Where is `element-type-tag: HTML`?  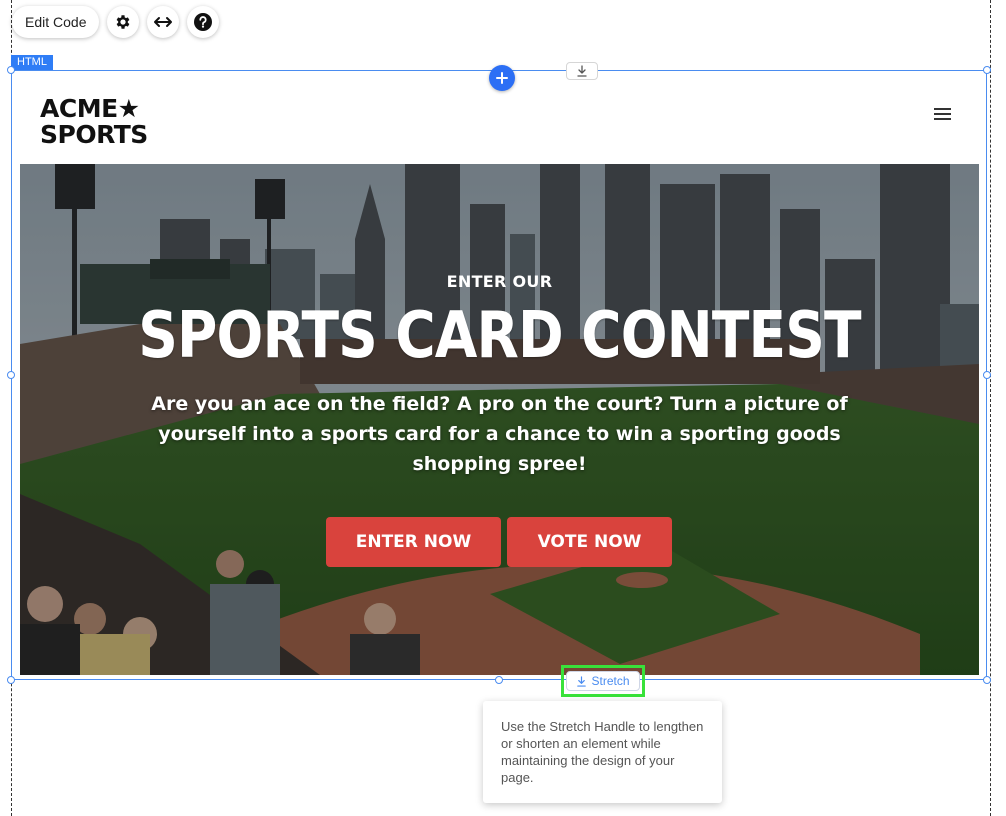 element-type-tag: HTML is located at coordinates (32, 62).